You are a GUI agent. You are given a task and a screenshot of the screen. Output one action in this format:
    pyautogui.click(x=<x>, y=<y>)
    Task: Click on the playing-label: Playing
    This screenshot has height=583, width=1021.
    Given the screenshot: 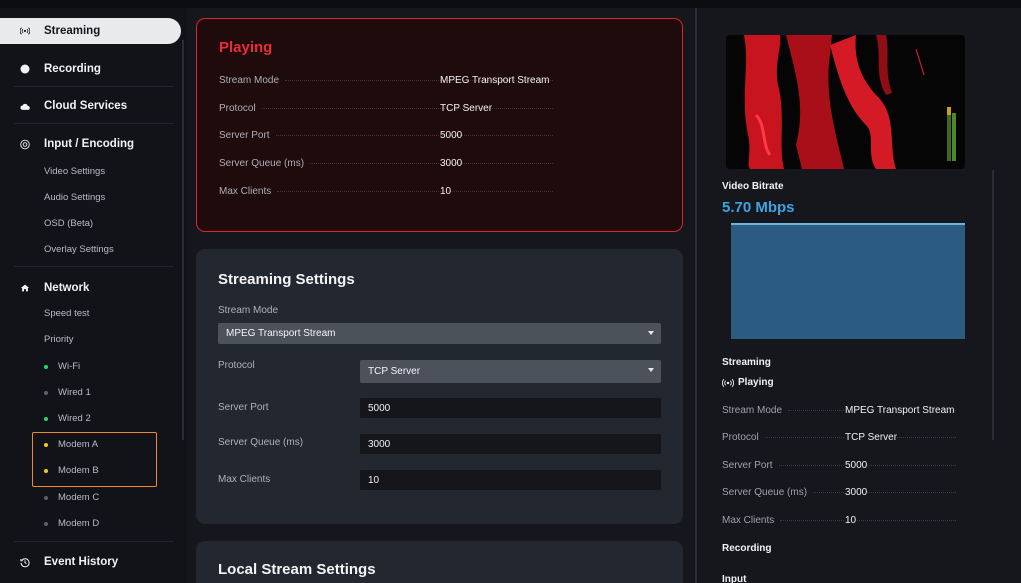 What is the action you would take?
    pyautogui.click(x=756, y=382)
    